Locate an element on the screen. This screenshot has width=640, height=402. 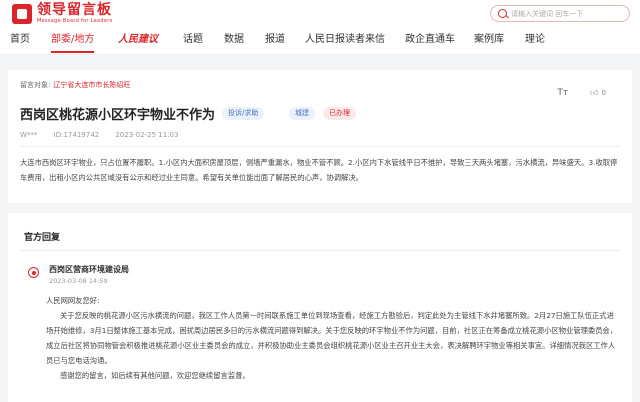
status-badge: 已办理 is located at coordinates (339, 113).